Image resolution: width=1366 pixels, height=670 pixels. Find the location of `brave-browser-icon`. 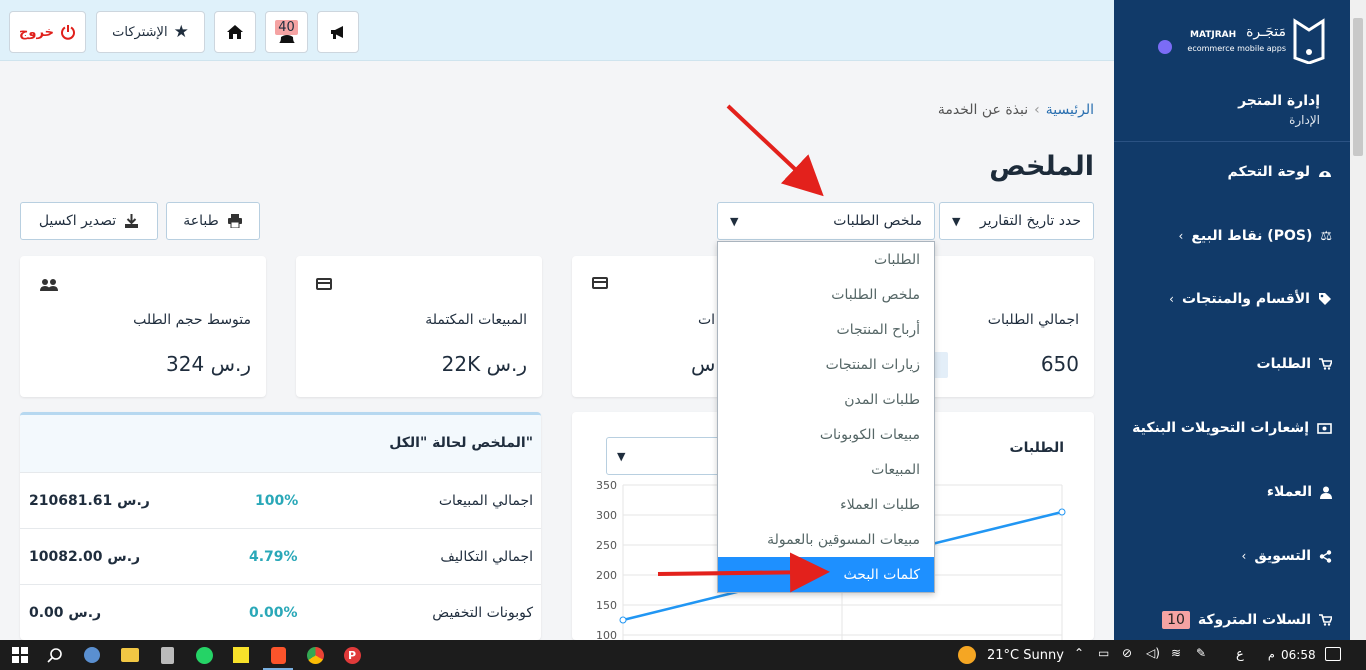

brave-browser-icon is located at coordinates (278, 655).